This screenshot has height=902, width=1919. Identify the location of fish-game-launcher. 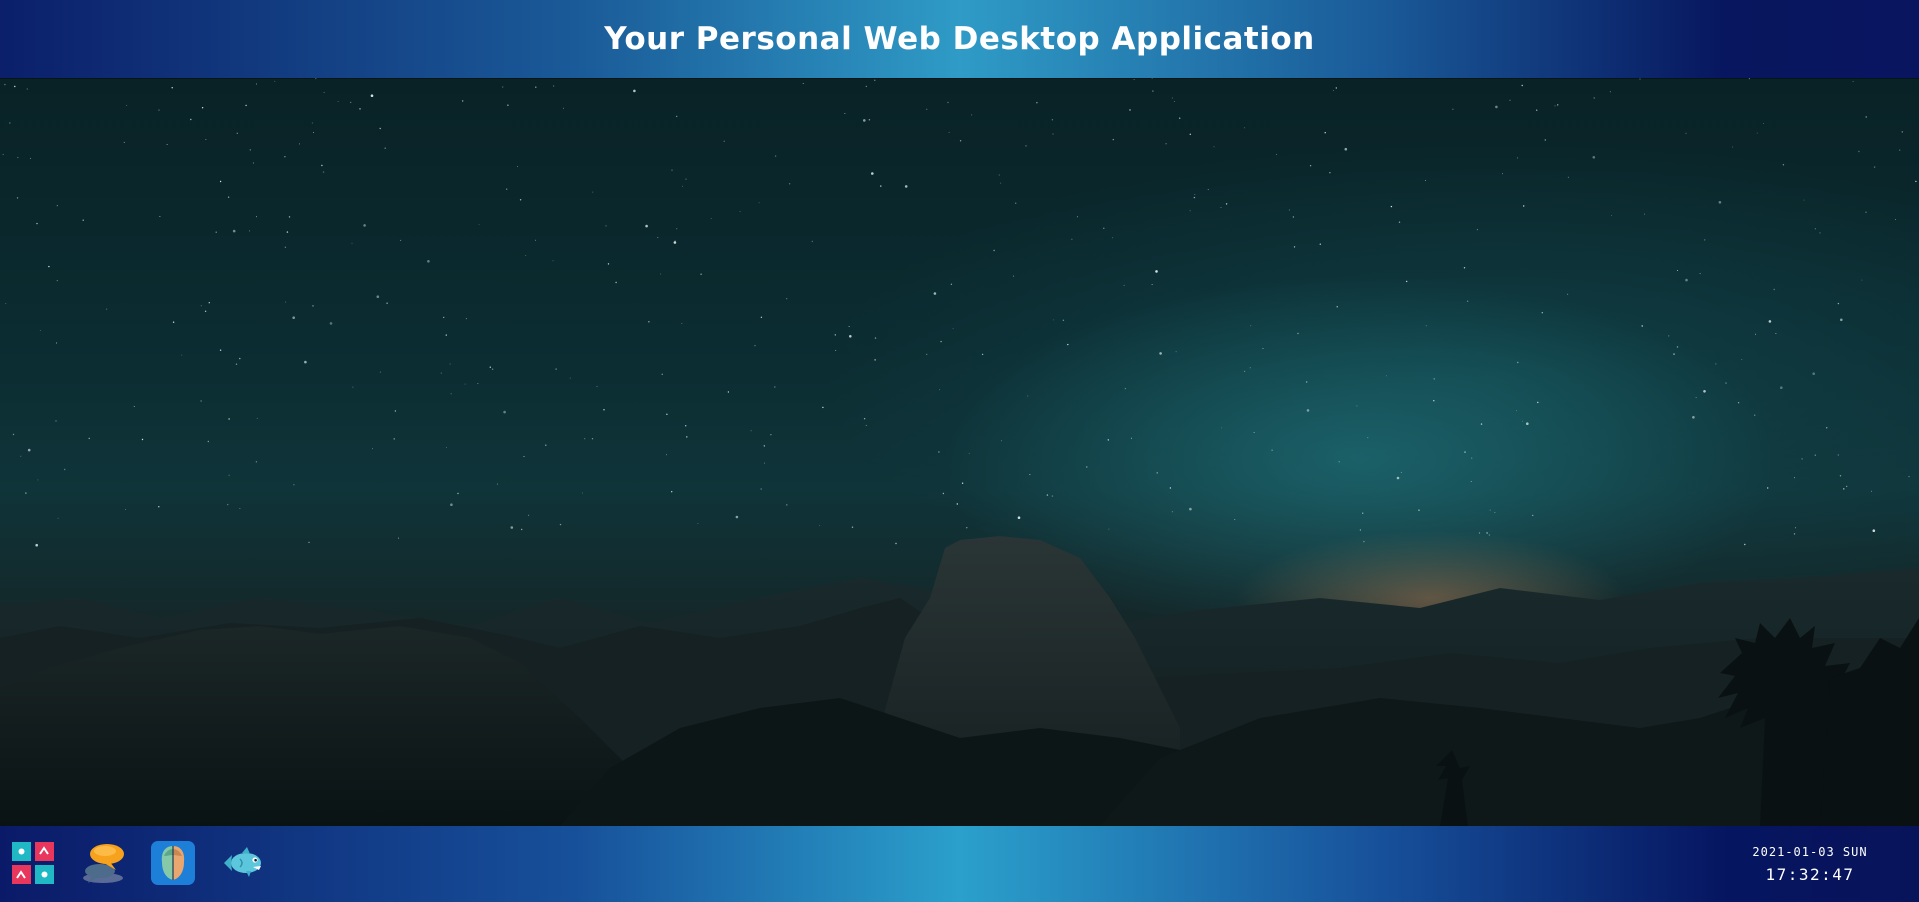
(243, 863).